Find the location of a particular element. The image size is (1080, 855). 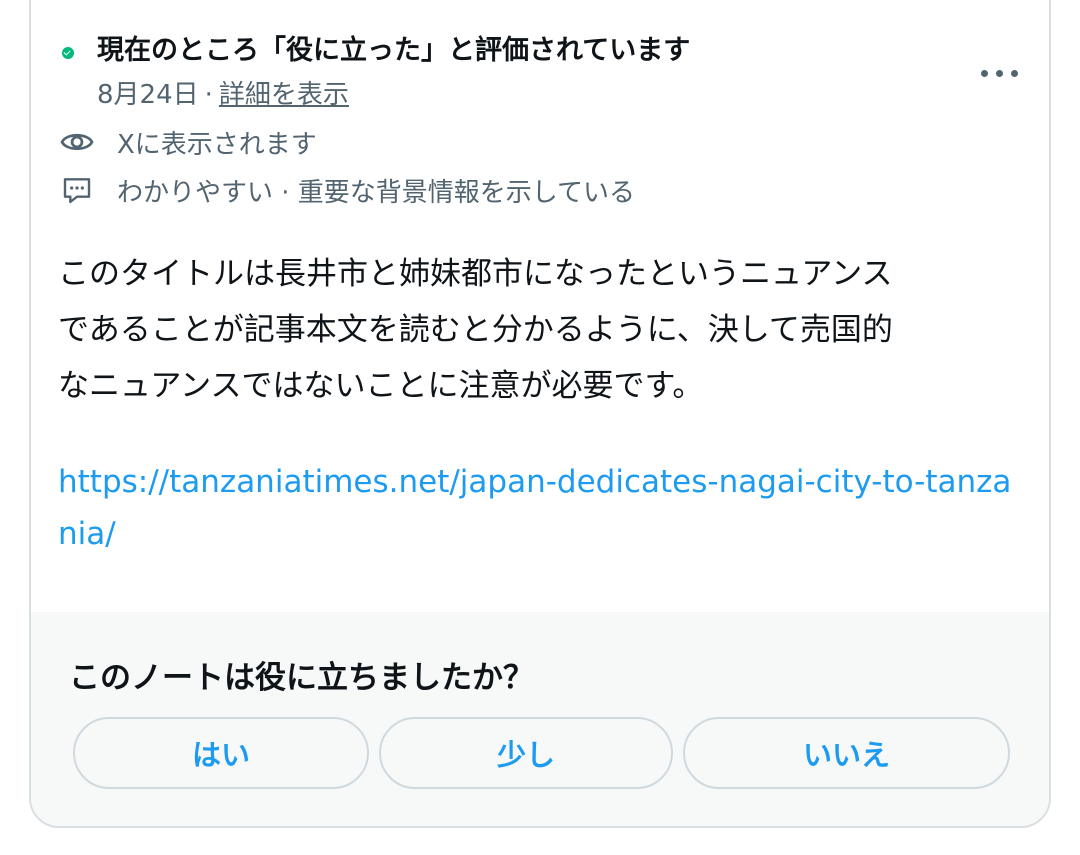

details-link: 詳細を表示 is located at coordinates (284, 95).